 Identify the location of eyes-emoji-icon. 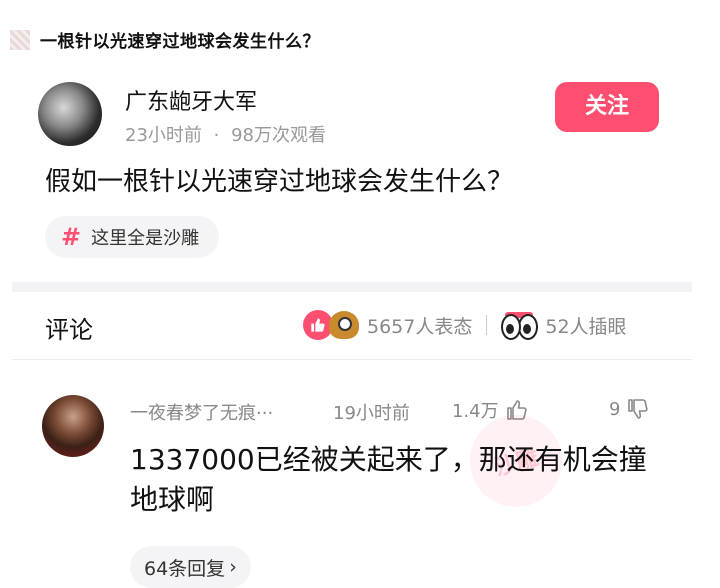
(520, 326).